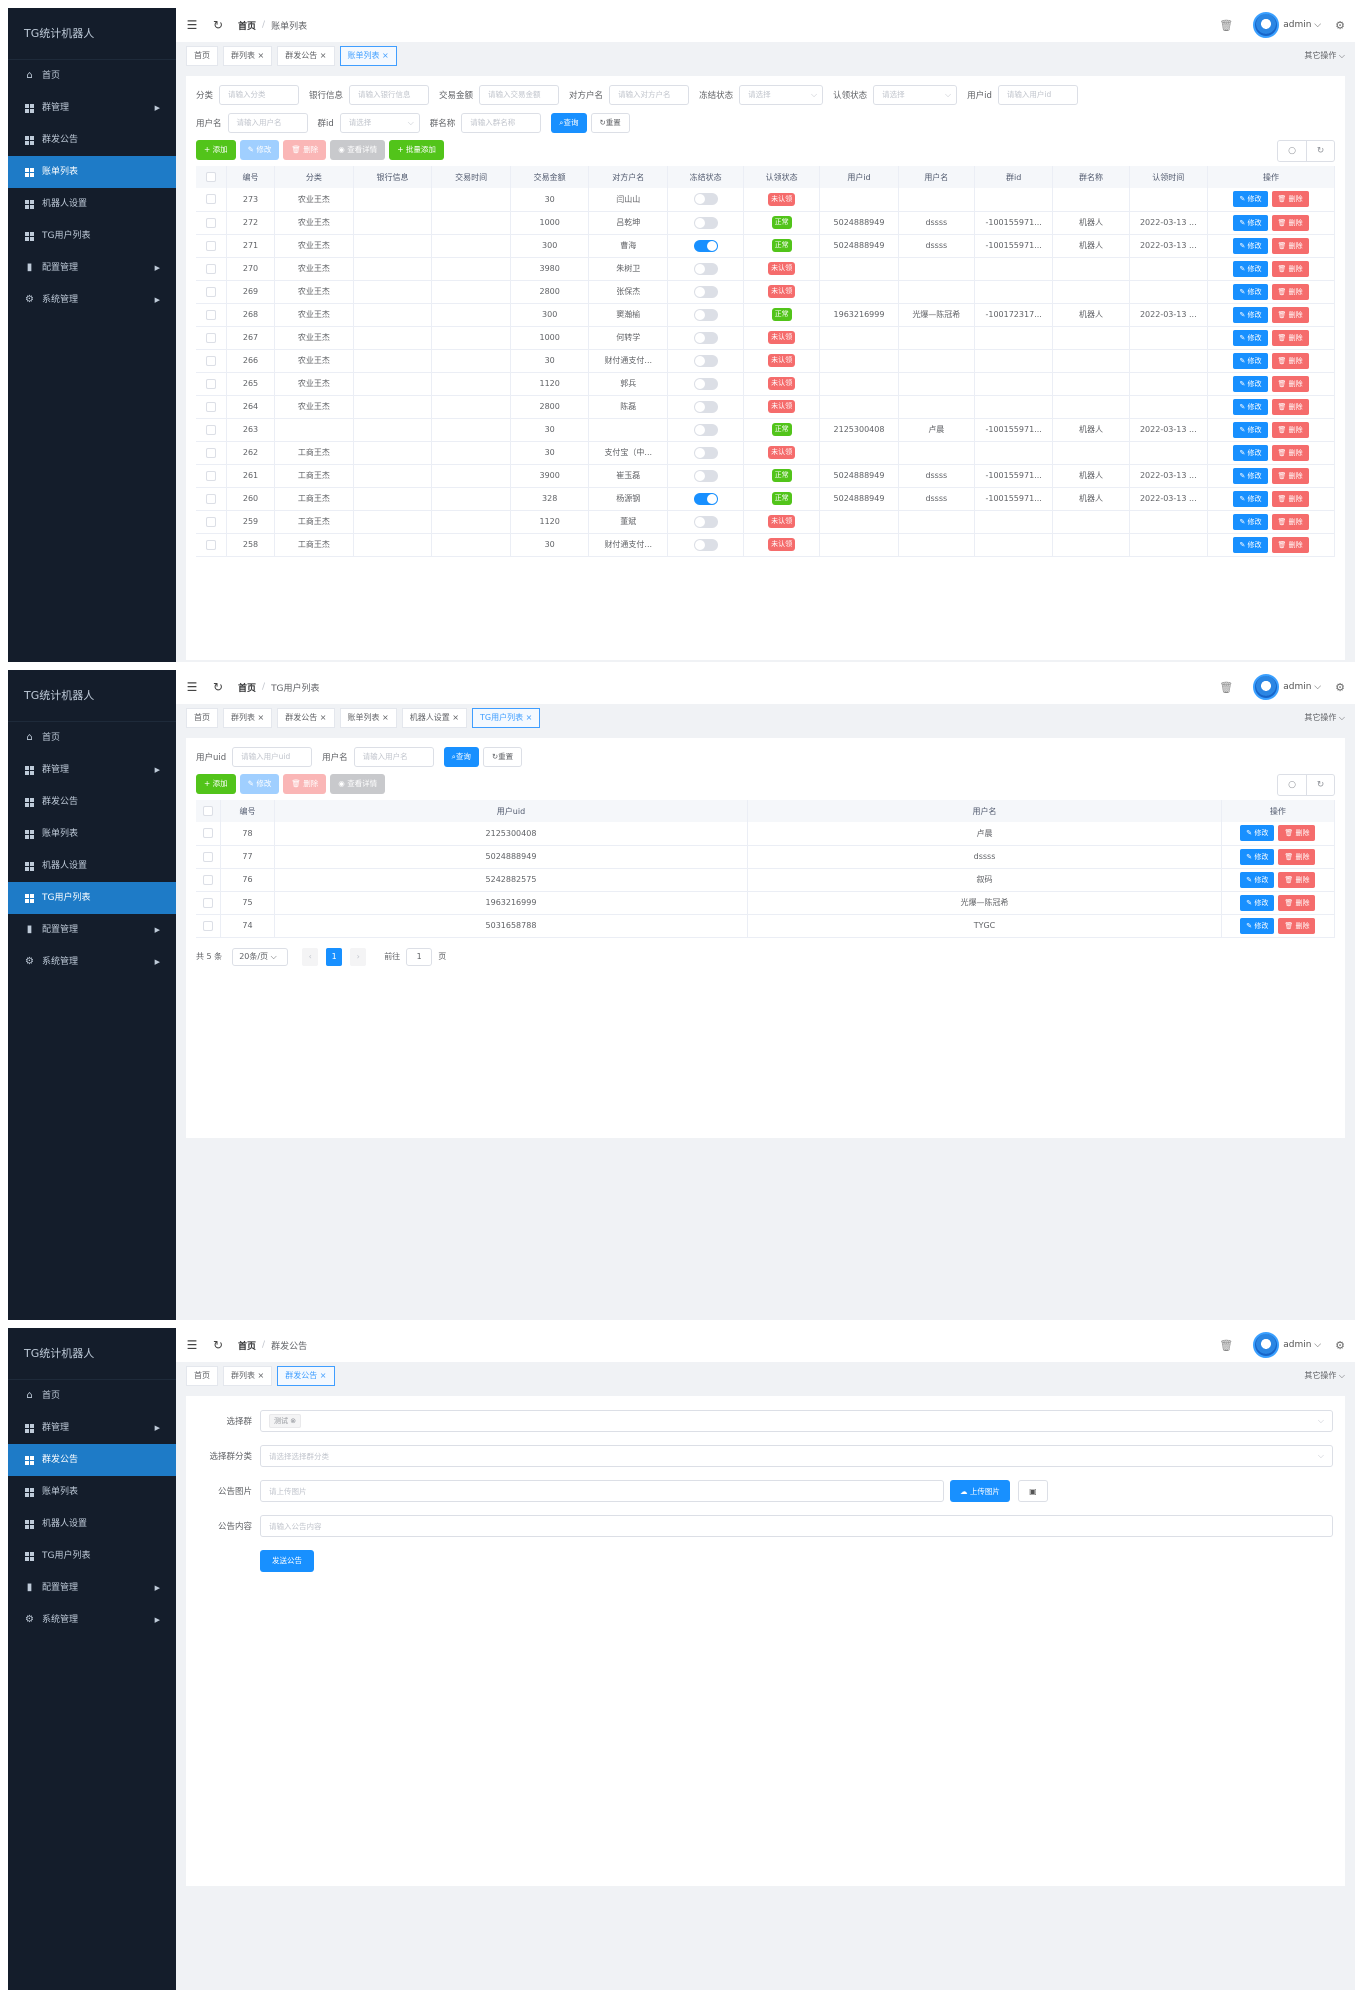 This screenshot has width=1365, height=2000. What do you see at coordinates (211, 177) in the screenshot?
I see `select-all-checkbox` at bounding box center [211, 177].